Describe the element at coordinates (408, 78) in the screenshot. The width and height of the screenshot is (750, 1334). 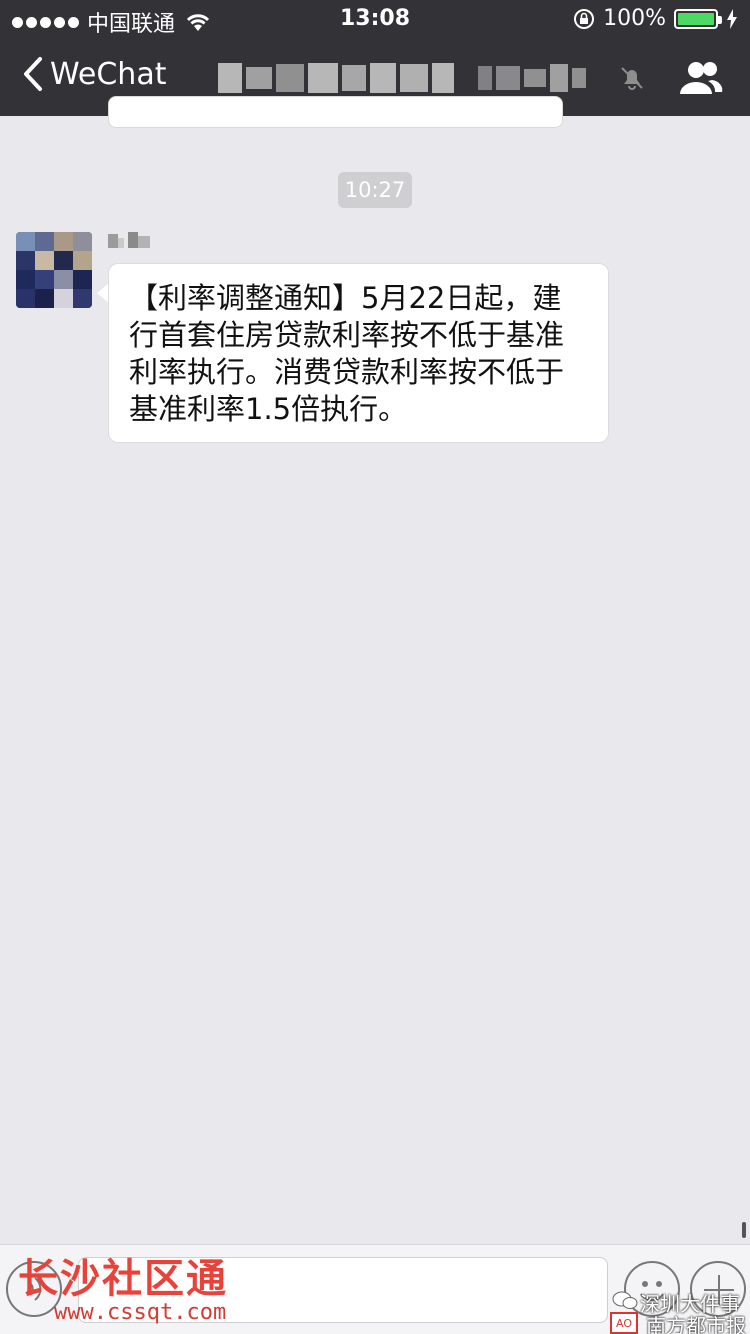
I see `chat-title-redacted` at that location.